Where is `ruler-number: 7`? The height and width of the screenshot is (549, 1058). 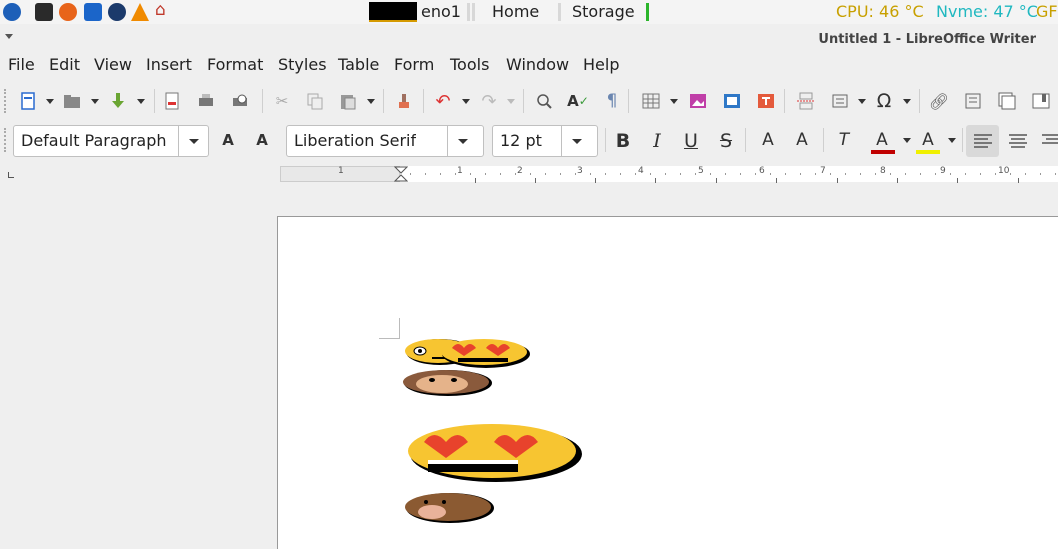
ruler-number: 7 is located at coordinates (823, 171).